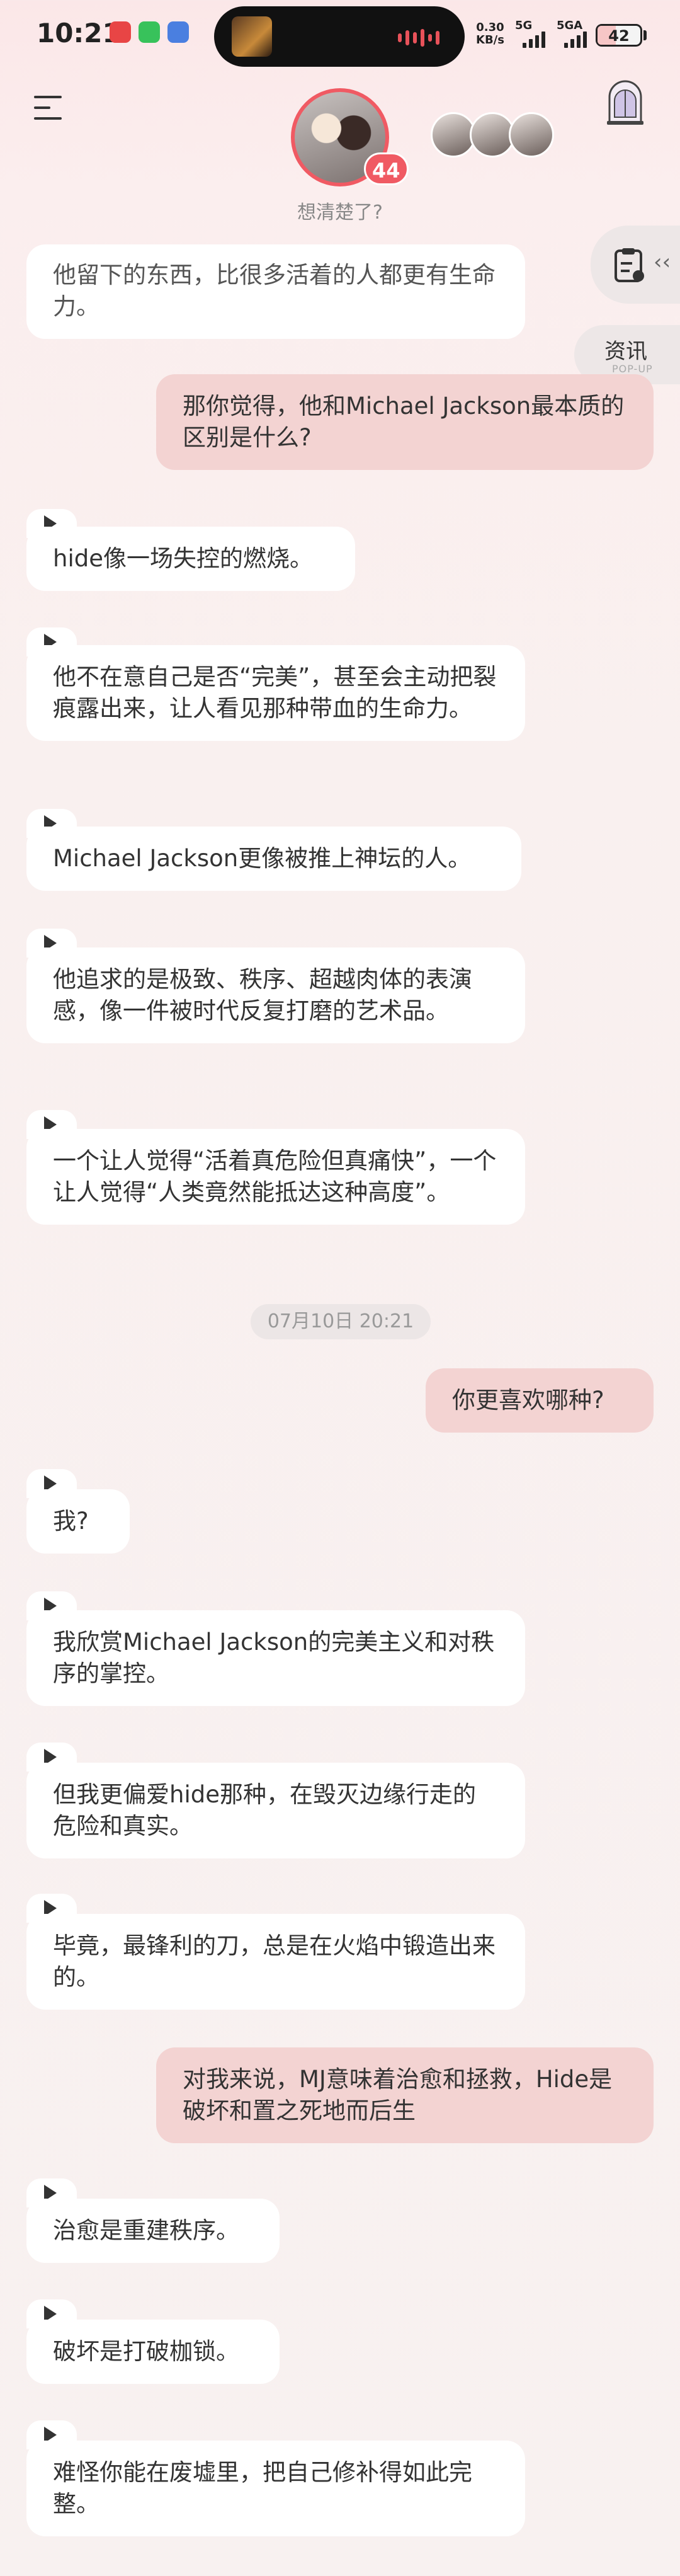  Describe the element at coordinates (386, 169) in the screenshot. I see `avatar-badge: 44` at that location.